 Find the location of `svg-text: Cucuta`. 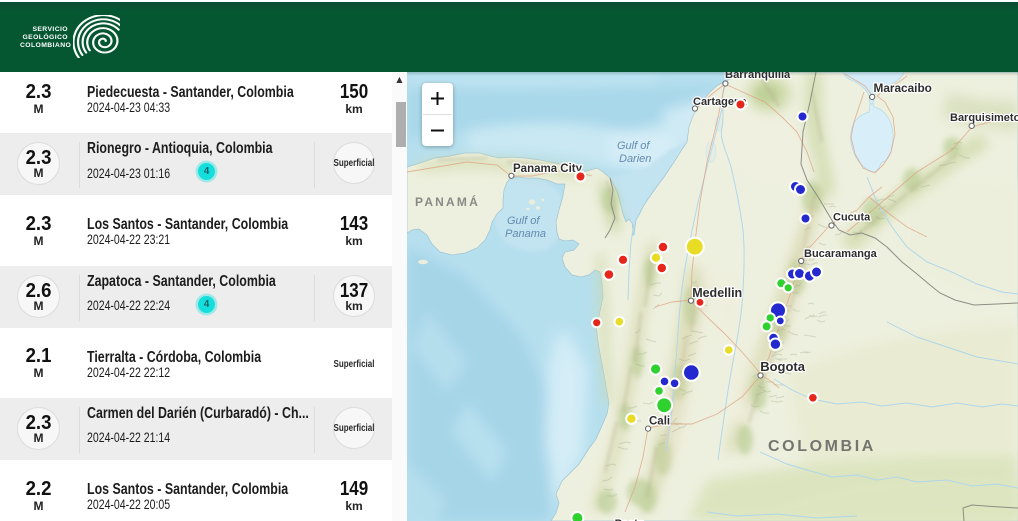

svg-text: Cucuta is located at coordinates (852, 218).